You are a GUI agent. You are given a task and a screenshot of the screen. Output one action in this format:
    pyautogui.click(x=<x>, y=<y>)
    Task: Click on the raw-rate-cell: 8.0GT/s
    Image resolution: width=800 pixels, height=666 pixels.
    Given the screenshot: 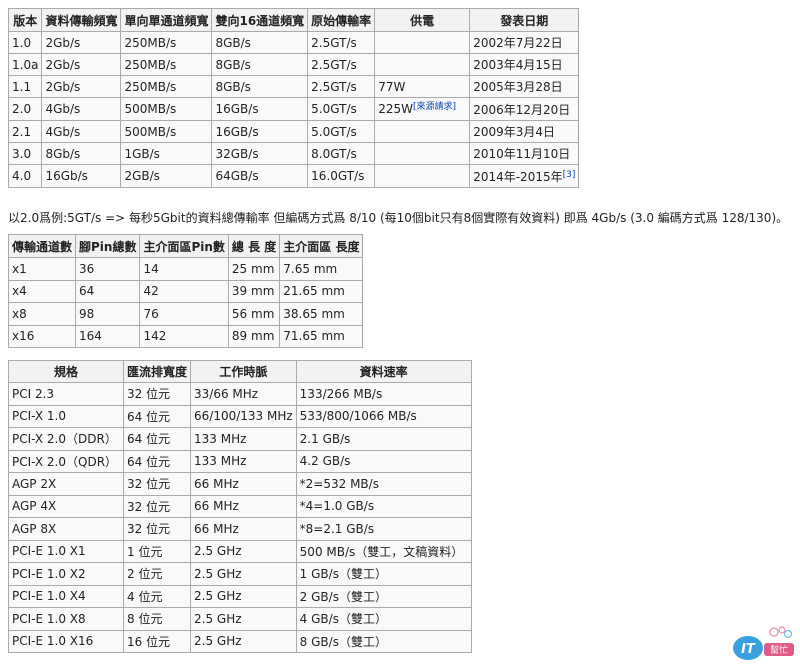 What is the action you would take?
    pyautogui.click(x=341, y=153)
    